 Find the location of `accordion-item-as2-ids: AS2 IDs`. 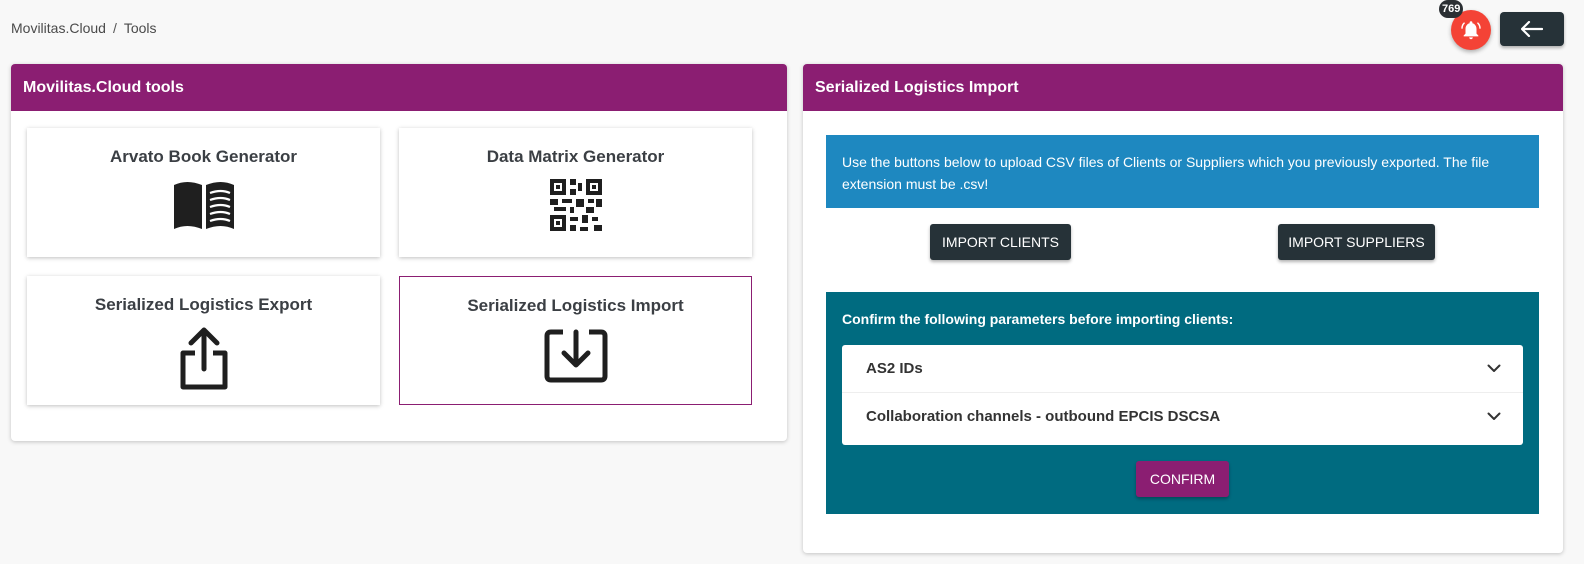

accordion-item-as2-ids: AS2 IDs is located at coordinates (1182, 368).